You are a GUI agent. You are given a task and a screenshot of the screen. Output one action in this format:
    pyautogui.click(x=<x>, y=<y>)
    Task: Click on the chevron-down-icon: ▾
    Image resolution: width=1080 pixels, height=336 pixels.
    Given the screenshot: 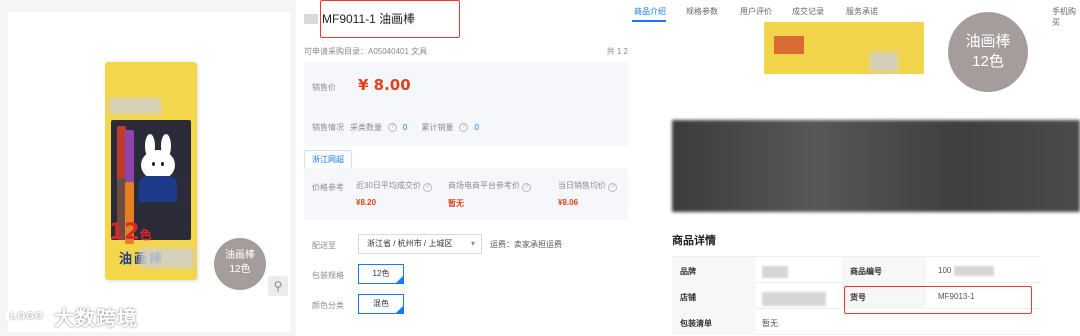 What is the action you would take?
    pyautogui.click(x=472, y=243)
    